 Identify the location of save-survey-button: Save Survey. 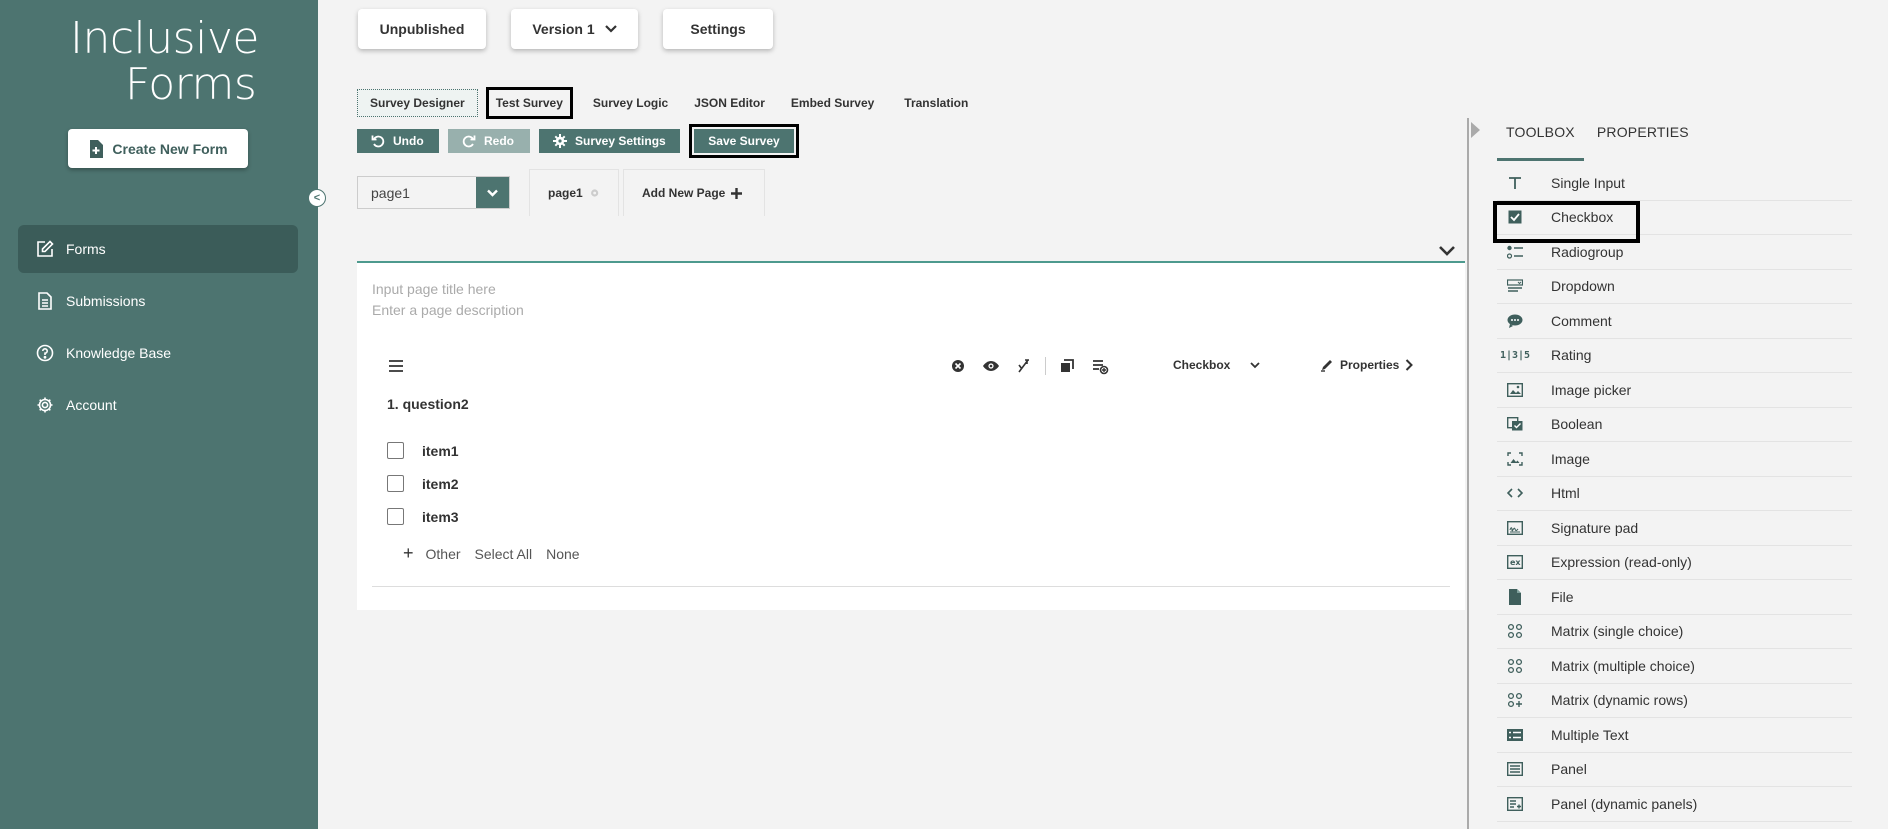
(744, 141).